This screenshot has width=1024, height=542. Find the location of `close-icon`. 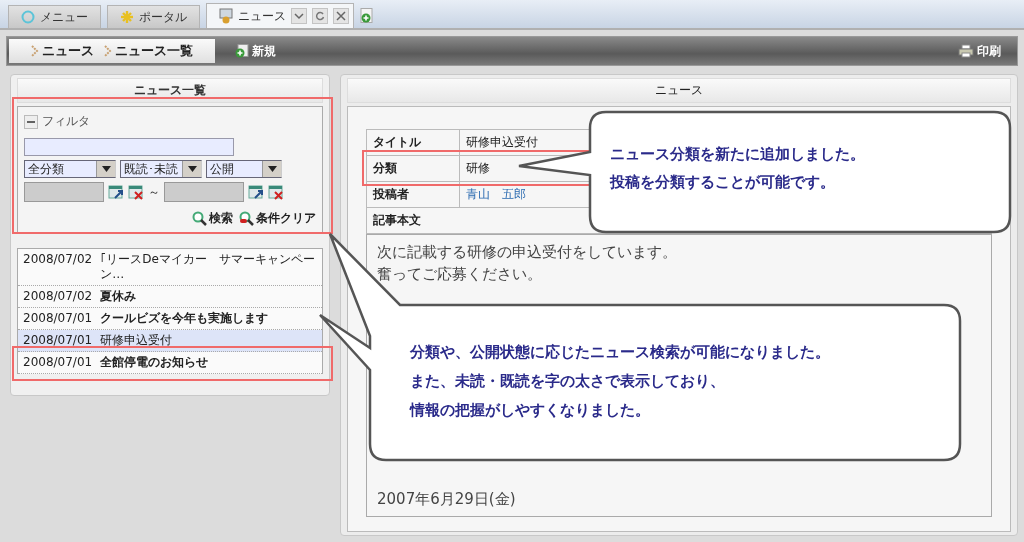

close-icon is located at coordinates (341, 16).